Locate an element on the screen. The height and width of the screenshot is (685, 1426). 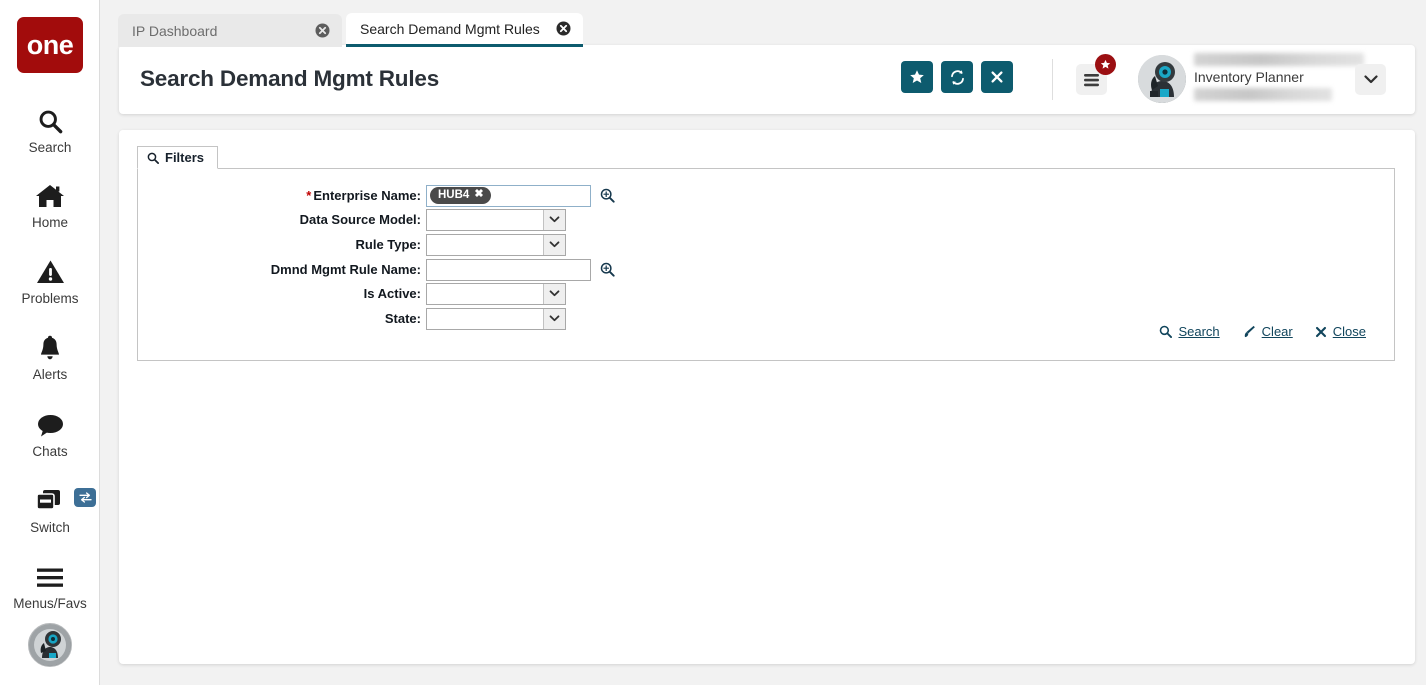
hamburger-menu-icon is located at coordinates (1091, 79).